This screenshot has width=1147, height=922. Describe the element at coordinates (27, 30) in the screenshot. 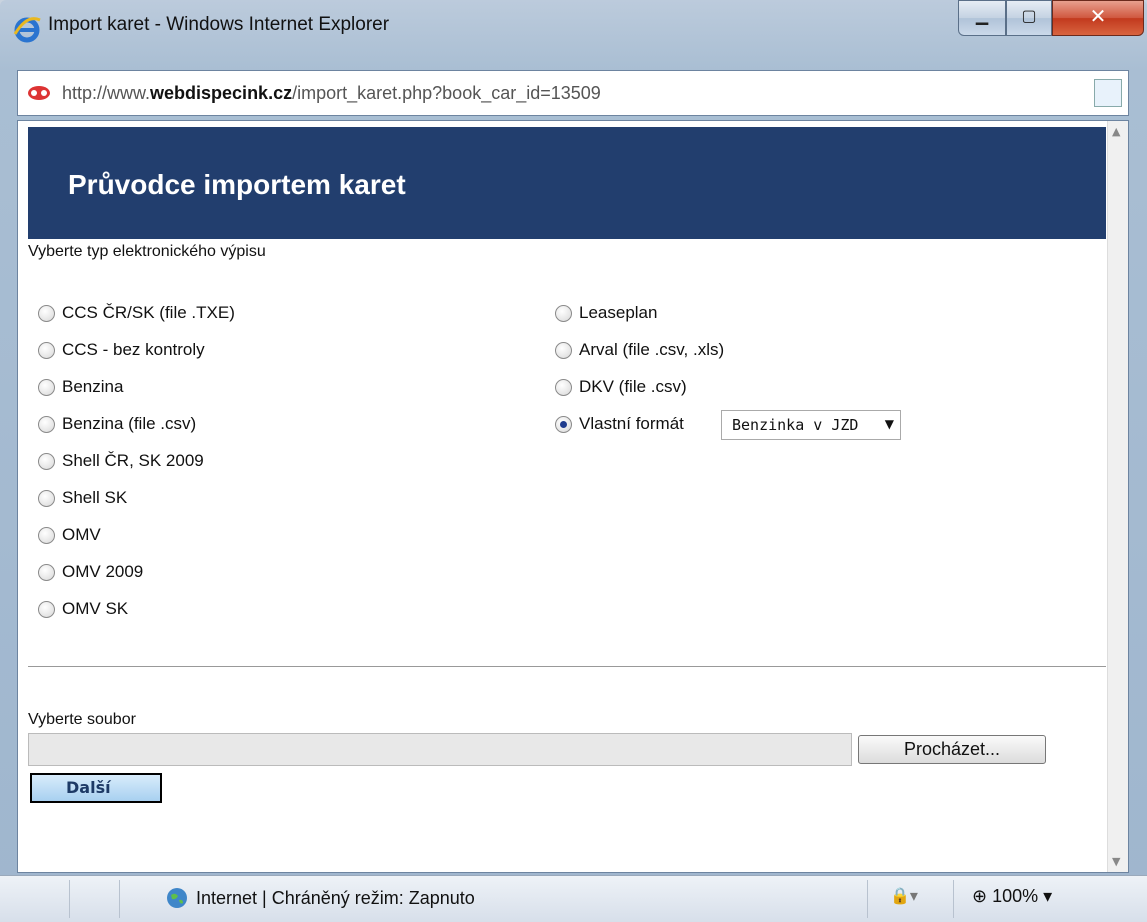

I see `ie-logo-icon` at that location.